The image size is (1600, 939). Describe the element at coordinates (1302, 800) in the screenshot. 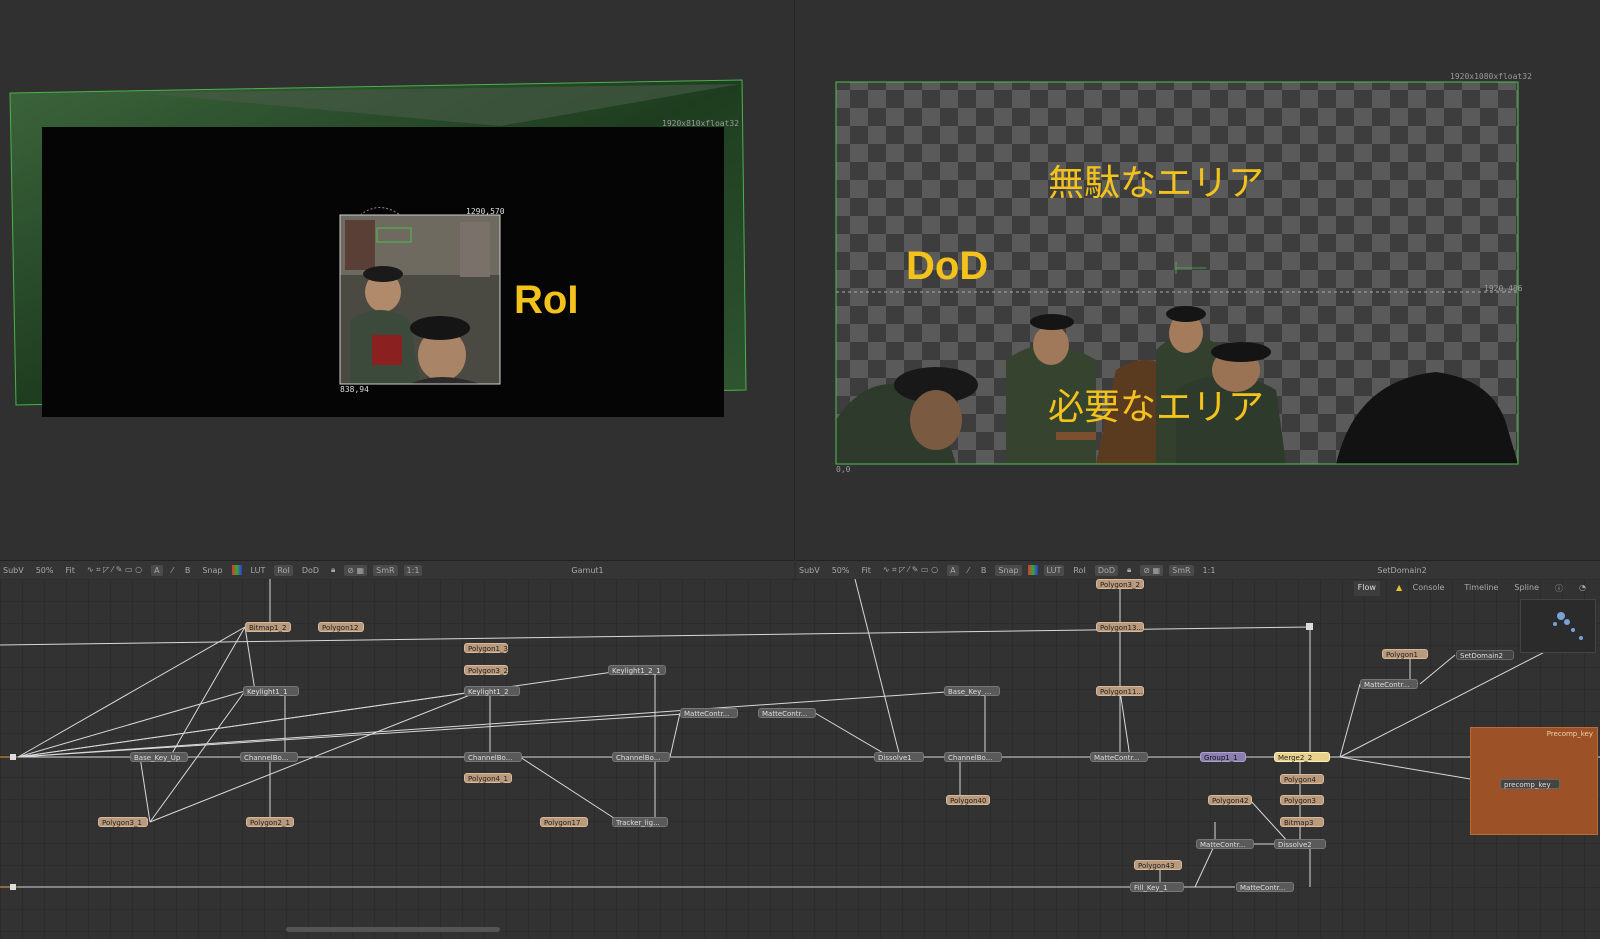

I see `node-polygon3: Polygon3` at that location.